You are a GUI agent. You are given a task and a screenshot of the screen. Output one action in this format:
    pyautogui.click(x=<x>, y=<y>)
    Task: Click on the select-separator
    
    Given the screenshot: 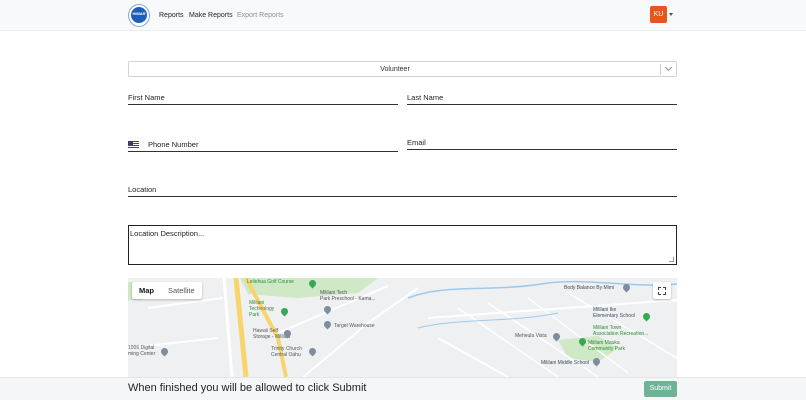 What is the action you would take?
    pyautogui.click(x=660, y=69)
    